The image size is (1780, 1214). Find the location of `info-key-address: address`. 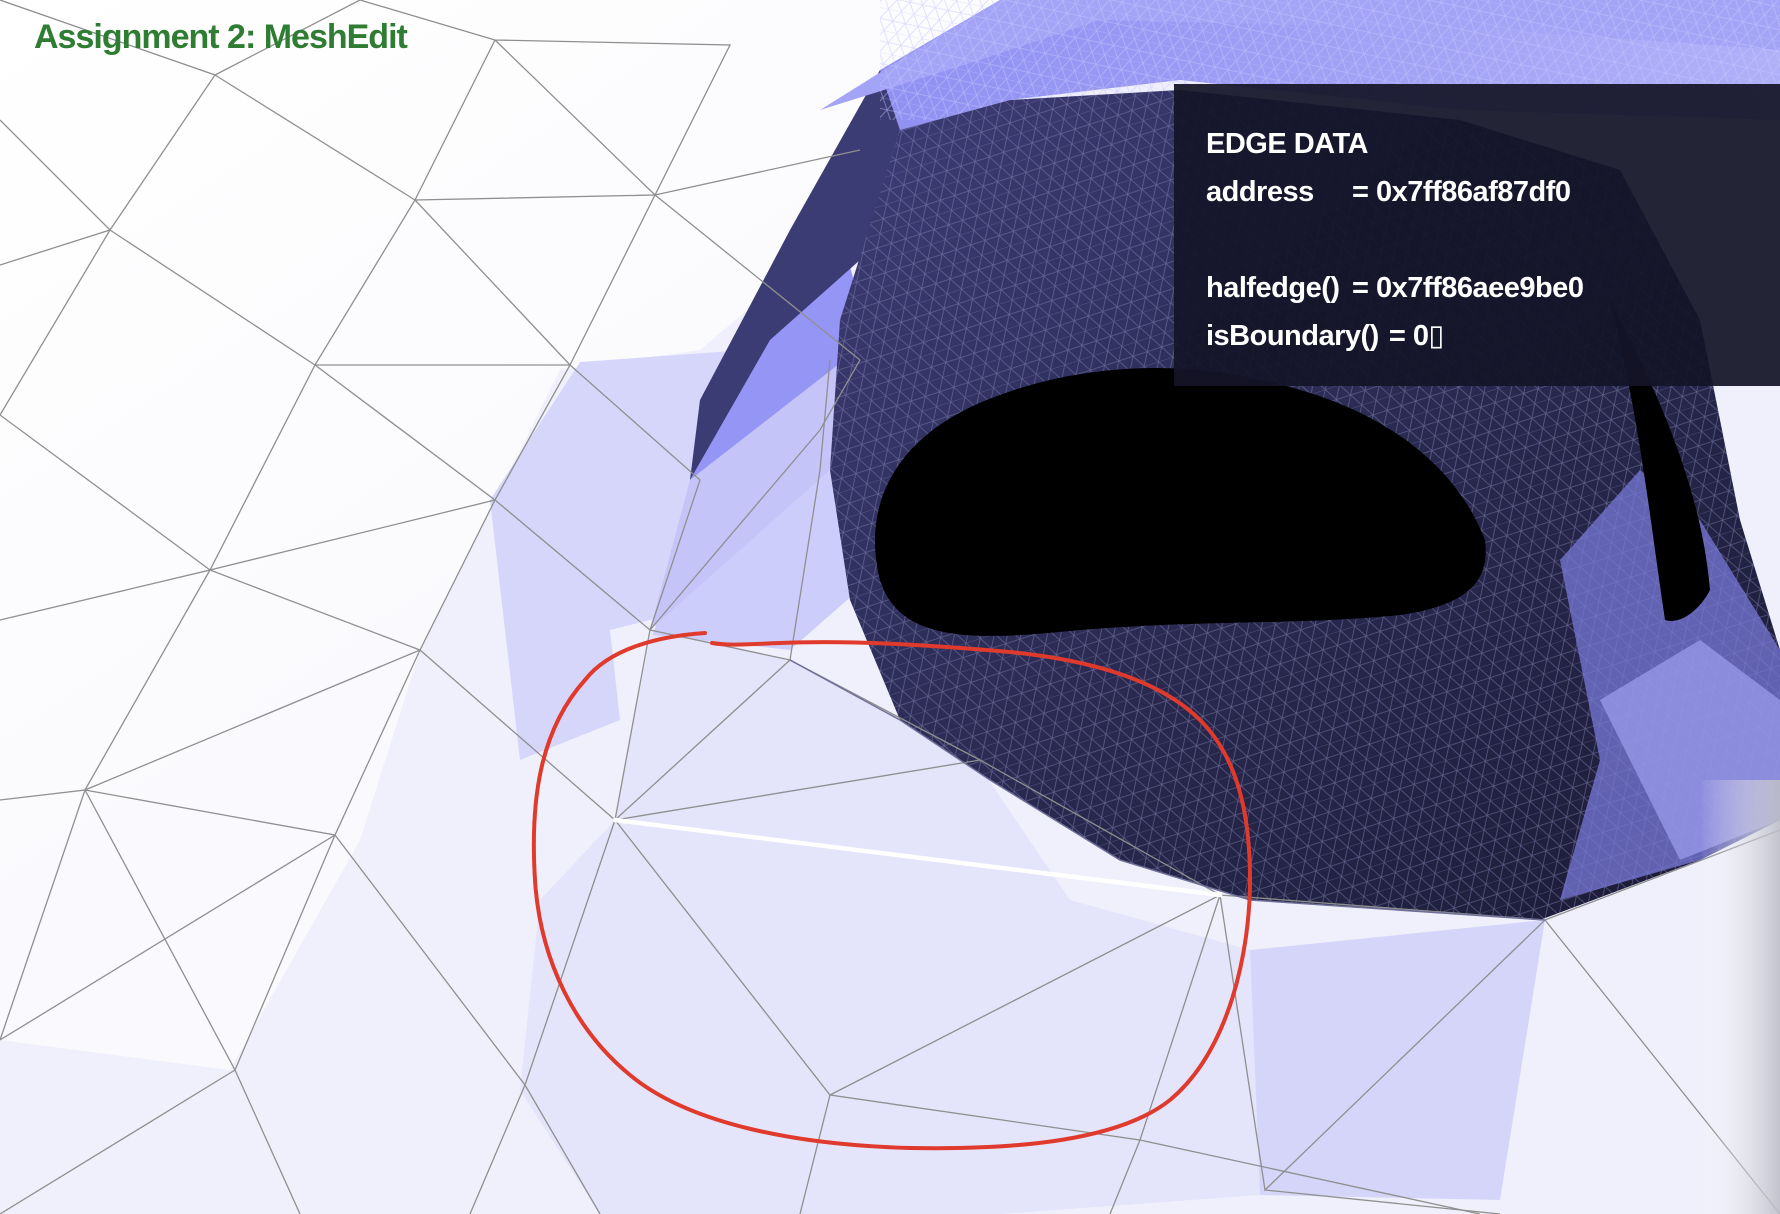

info-key-address: address is located at coordinates (1260, 192).